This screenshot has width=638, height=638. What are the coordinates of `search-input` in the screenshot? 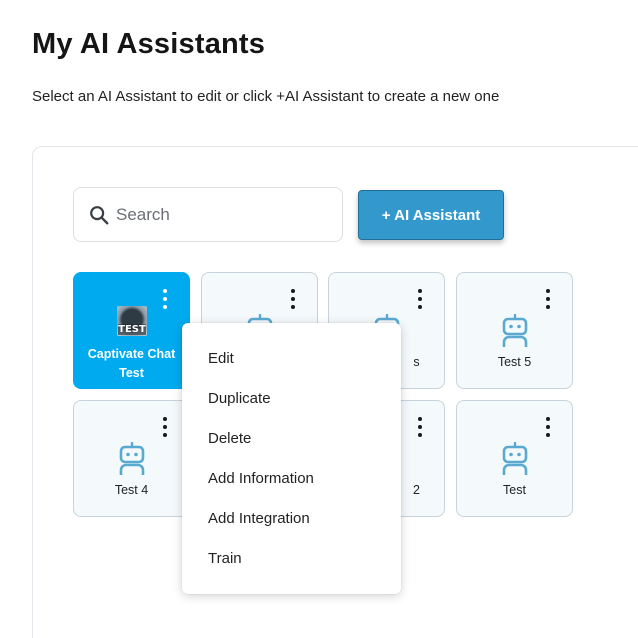 It's located at (216, 214).